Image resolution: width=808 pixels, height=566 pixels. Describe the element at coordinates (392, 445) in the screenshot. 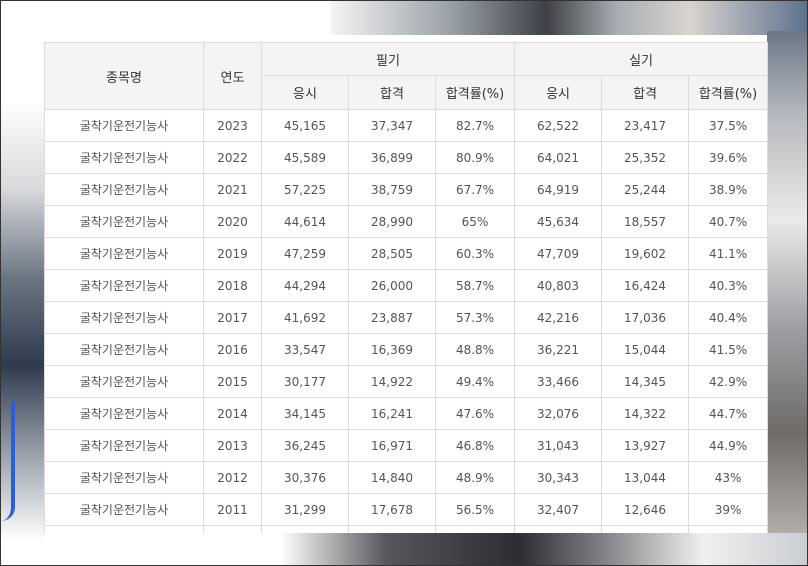

I see `cell-written-passed: 16,971` at that location.